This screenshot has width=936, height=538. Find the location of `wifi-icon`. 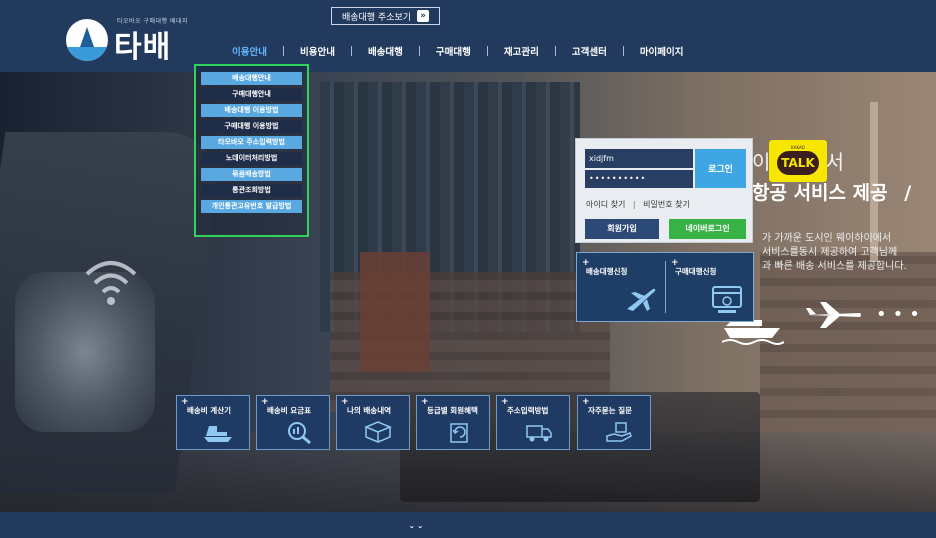

wifi-icon is located at coordinates (111, 283).